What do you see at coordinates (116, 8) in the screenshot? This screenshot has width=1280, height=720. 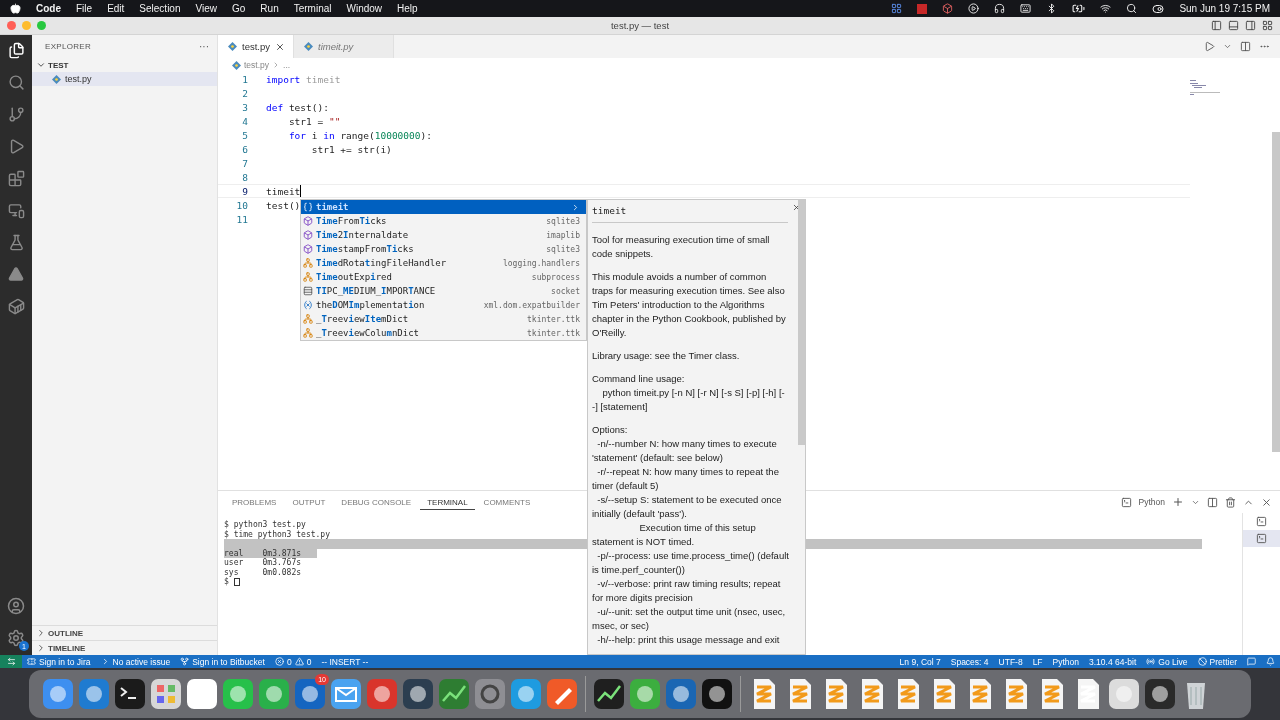 I see `menu-item: Edit` at bounding box center [116, 8].